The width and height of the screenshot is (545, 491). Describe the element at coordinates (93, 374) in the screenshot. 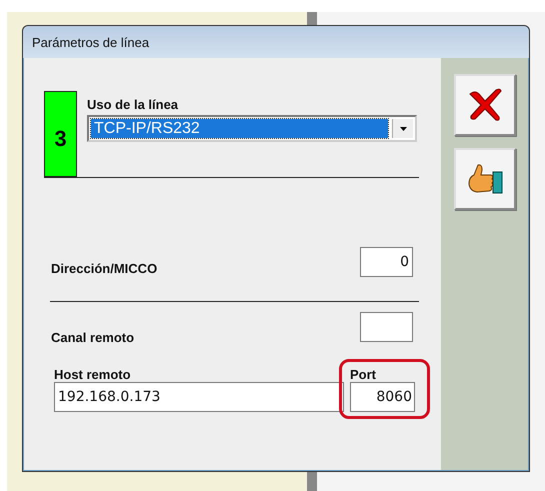

I see `remote-host-label: Host remoto` at that location.